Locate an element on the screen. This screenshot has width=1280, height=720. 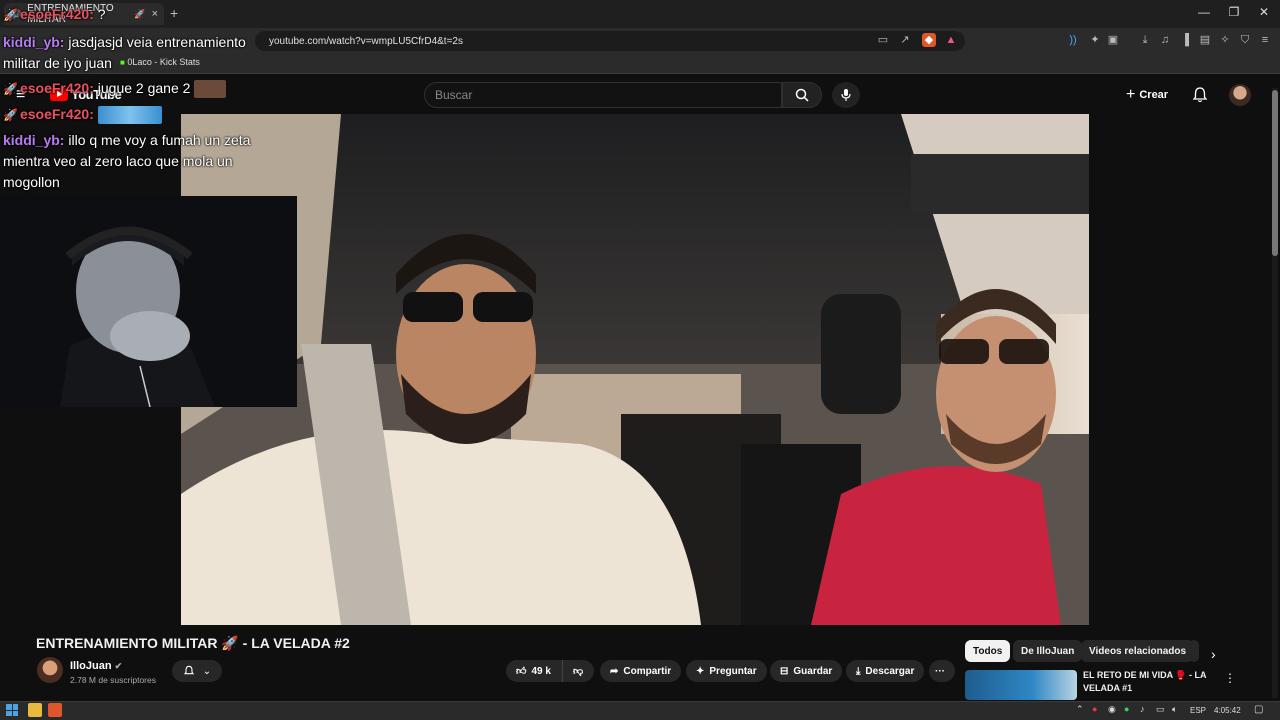
chip-all: Todos is located at coordinates (988, 651).